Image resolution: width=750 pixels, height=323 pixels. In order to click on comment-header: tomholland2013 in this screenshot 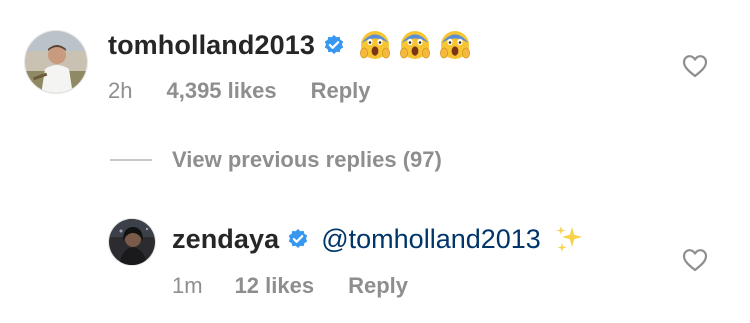, I will do `click(289, 45)`.